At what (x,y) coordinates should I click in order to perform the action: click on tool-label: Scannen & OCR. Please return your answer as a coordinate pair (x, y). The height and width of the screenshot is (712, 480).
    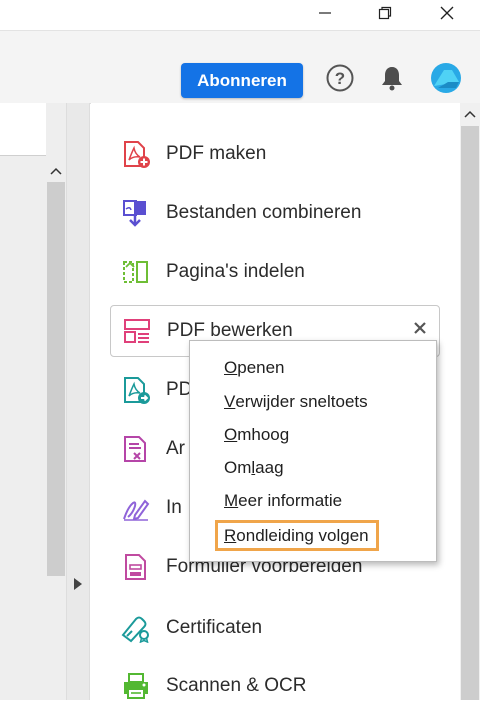
    Looking at the image, I should click on (236, 685).